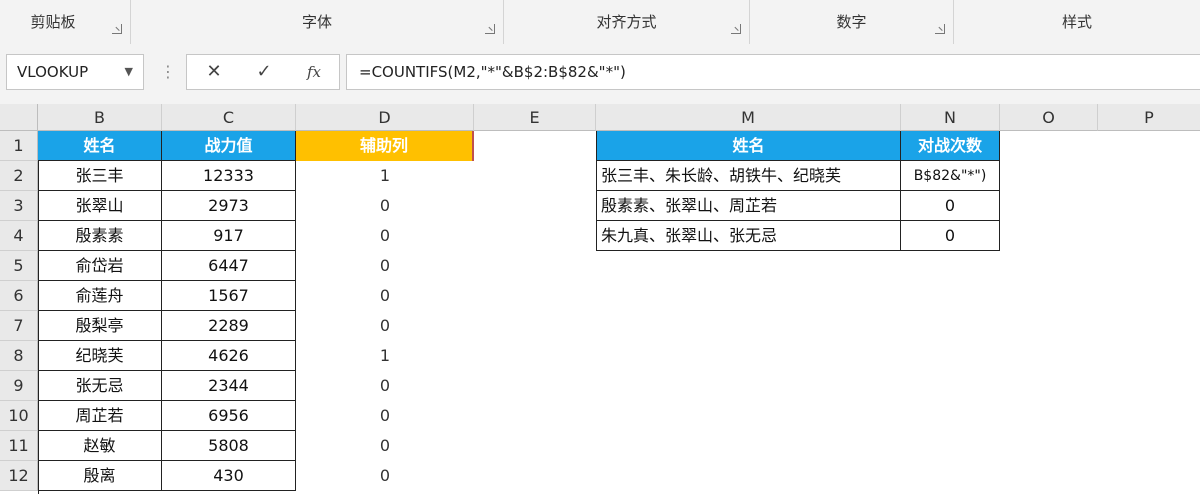 The image size is (1200, 494). Describe the element at coordinates (19, 206) in the screenshot. I see `row-header: 3` at that location.